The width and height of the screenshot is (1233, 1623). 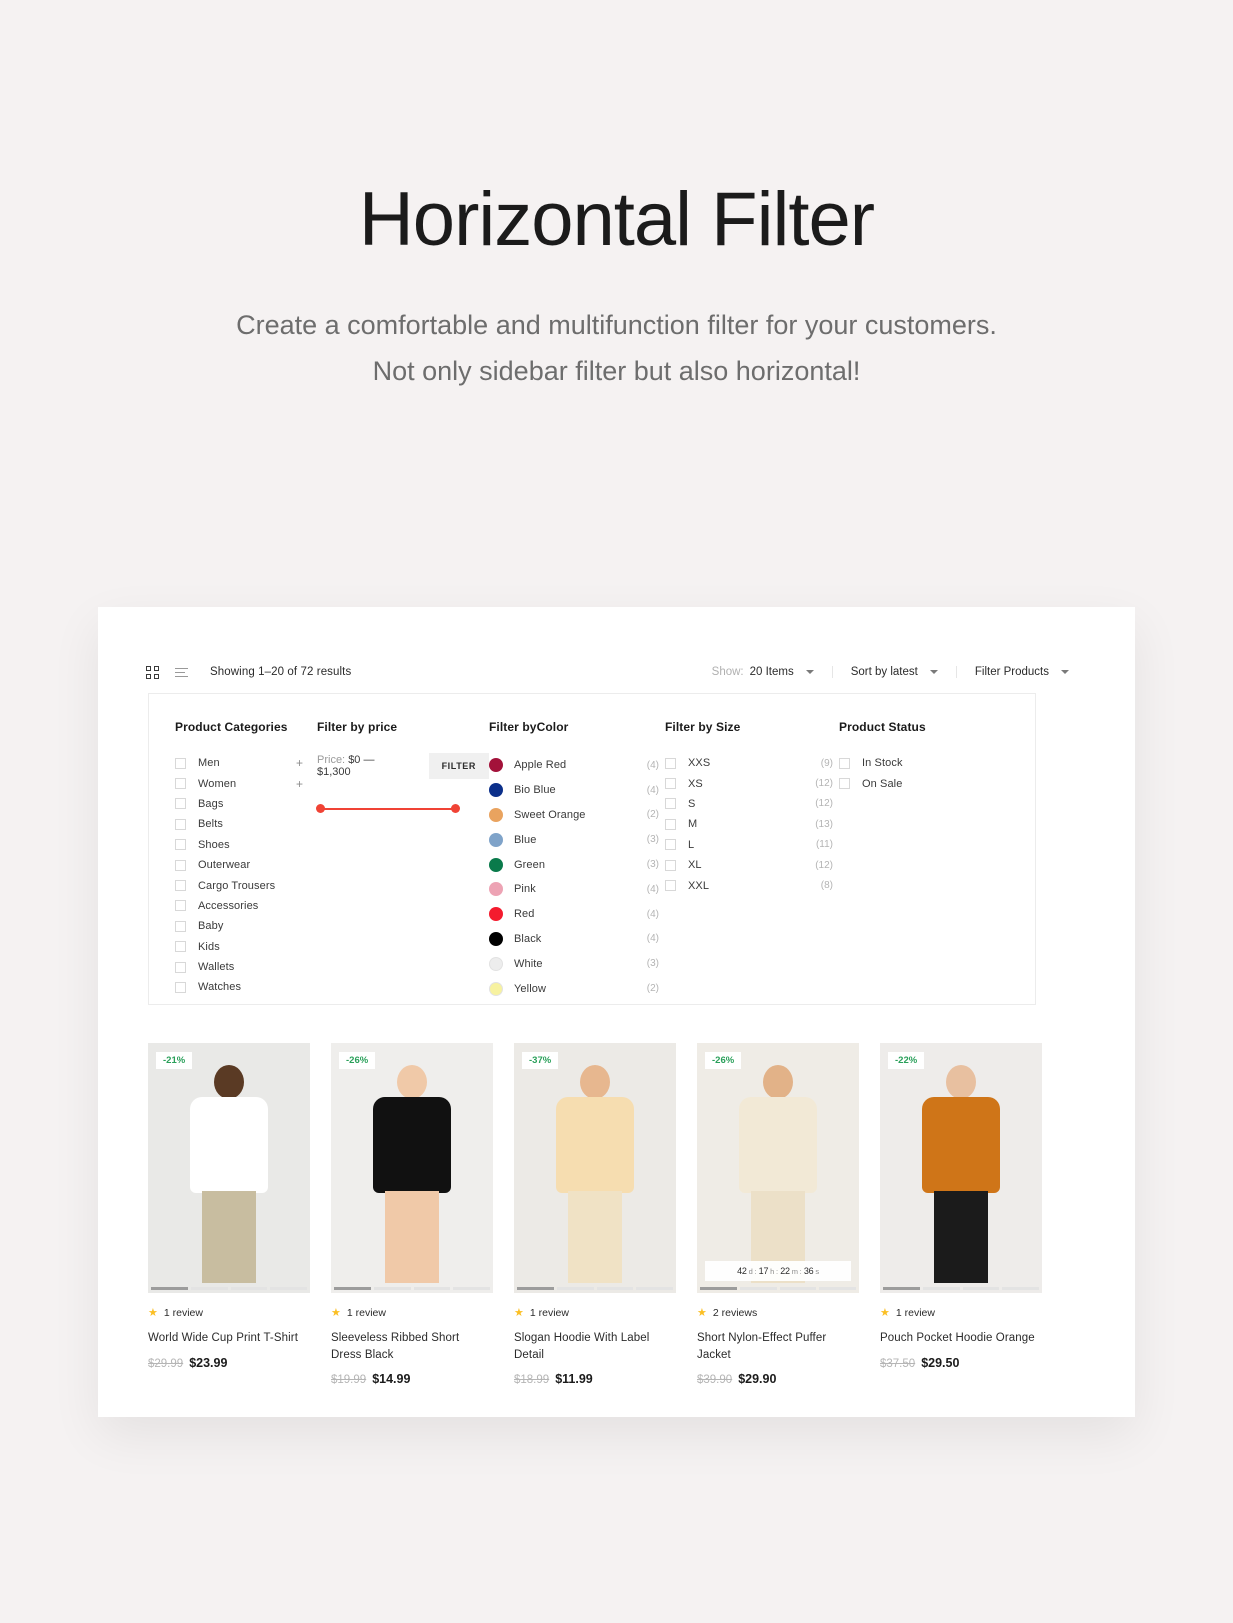 What do you see at coordinates (778, 1168) in the screenshot?
I see `product-image: -26% 42 d : 17 h : 22 m : 36 s` at bounding box center [778, 1168].